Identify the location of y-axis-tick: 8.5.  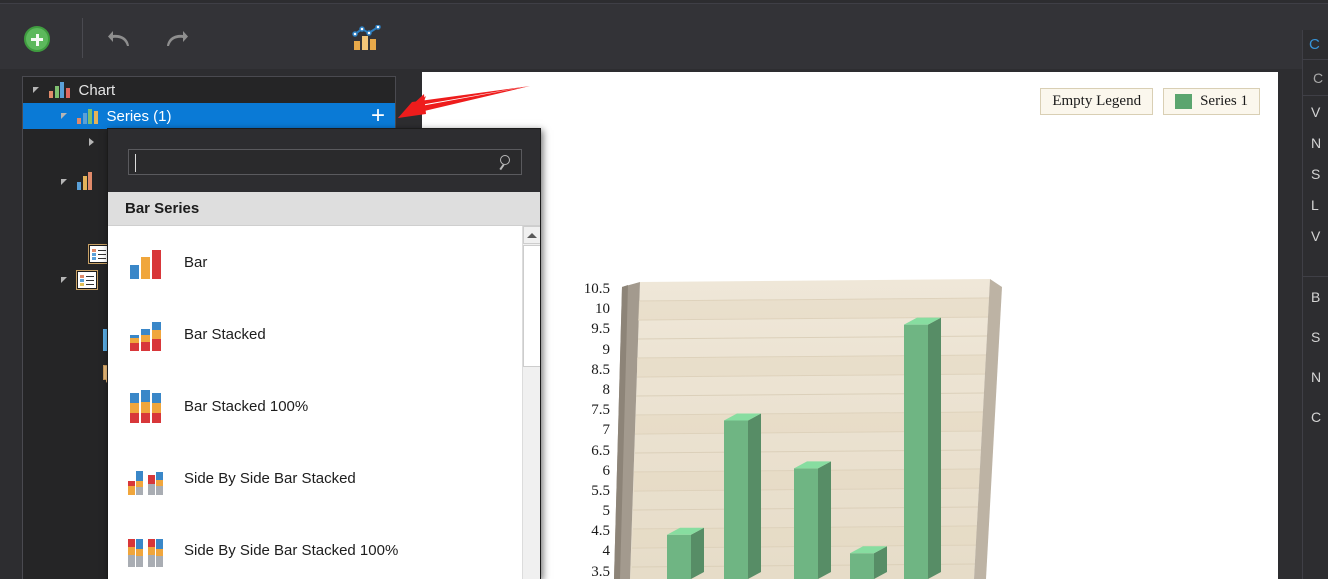
(600, 369).